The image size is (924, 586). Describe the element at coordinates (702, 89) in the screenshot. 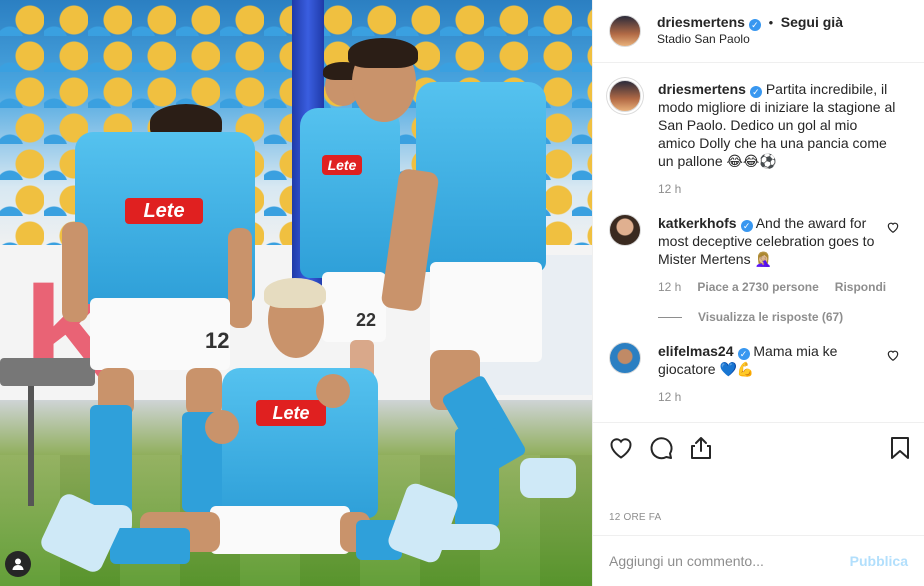

I see `caption-username: driesmertens` at that location.